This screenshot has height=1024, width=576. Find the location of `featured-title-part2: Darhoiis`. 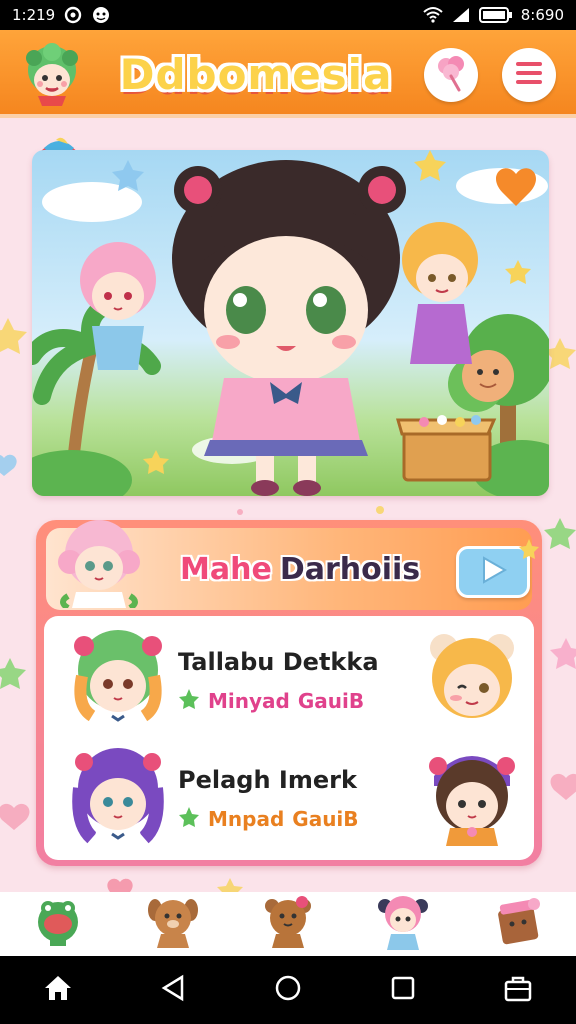

featured-title-part2: Darhoiis is located at coordinates (350, 569).